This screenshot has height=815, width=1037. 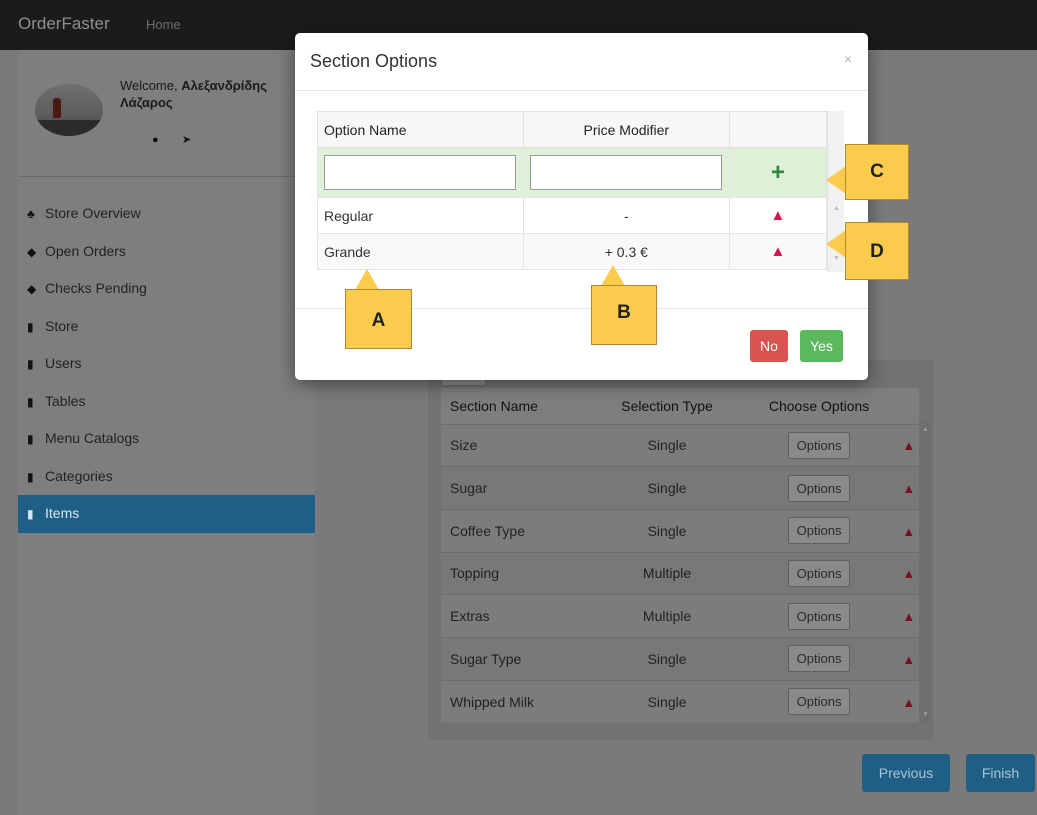 What do you see at coordinates (624, 315) in the screenshot?
I see `callout-b: B` at bounding box center [624, 315].